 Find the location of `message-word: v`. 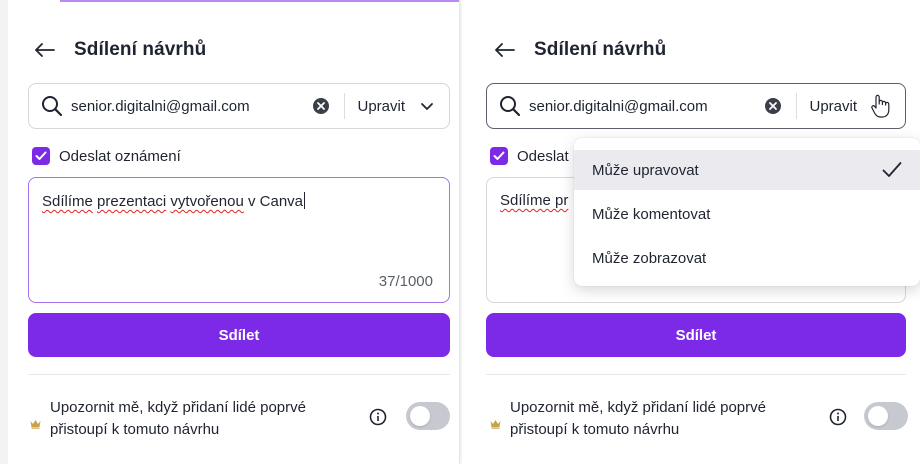

message-word: v is located at coordinates (251, 201).